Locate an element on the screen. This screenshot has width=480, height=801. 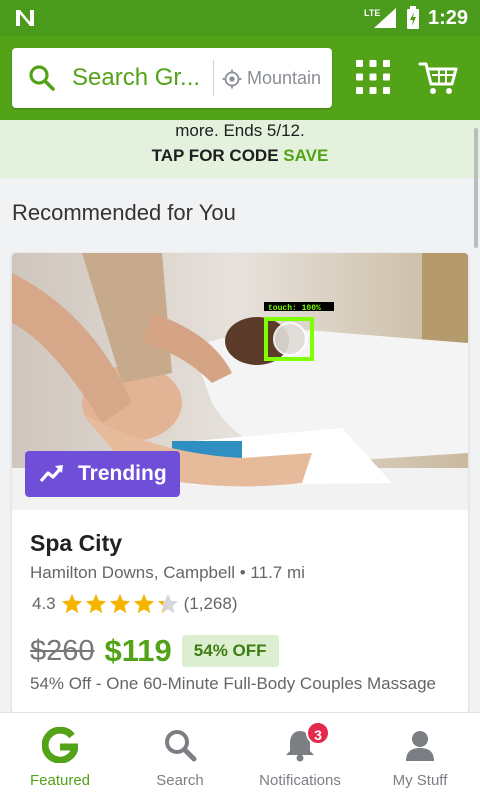
trending-label: Trending is located at coordinates (122, 473).